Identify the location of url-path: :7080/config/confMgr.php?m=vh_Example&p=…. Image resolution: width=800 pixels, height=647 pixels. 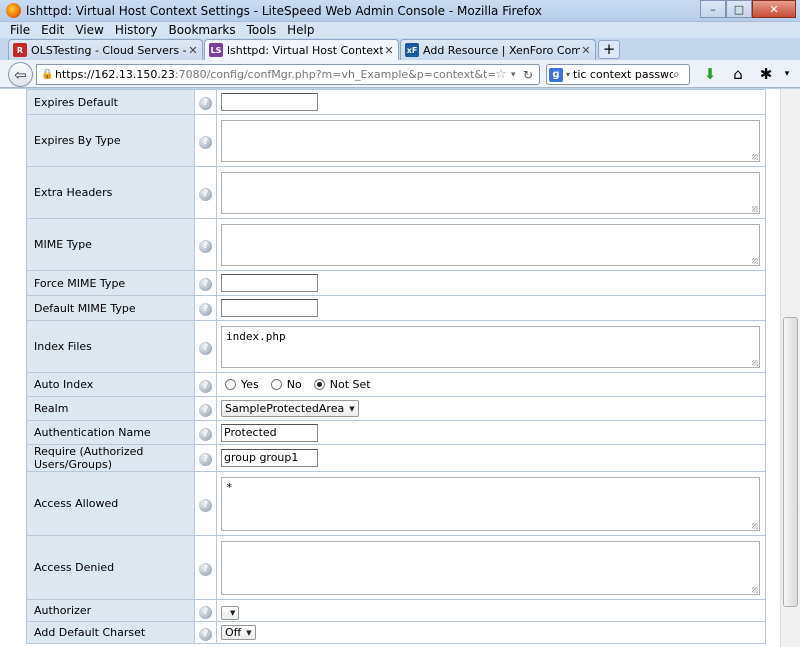
(334, 74).